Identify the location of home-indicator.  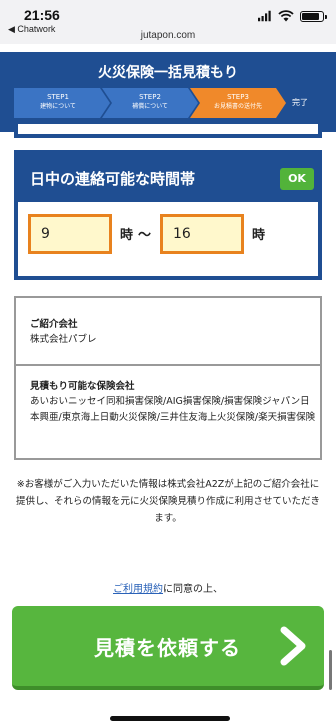
(170, 718).